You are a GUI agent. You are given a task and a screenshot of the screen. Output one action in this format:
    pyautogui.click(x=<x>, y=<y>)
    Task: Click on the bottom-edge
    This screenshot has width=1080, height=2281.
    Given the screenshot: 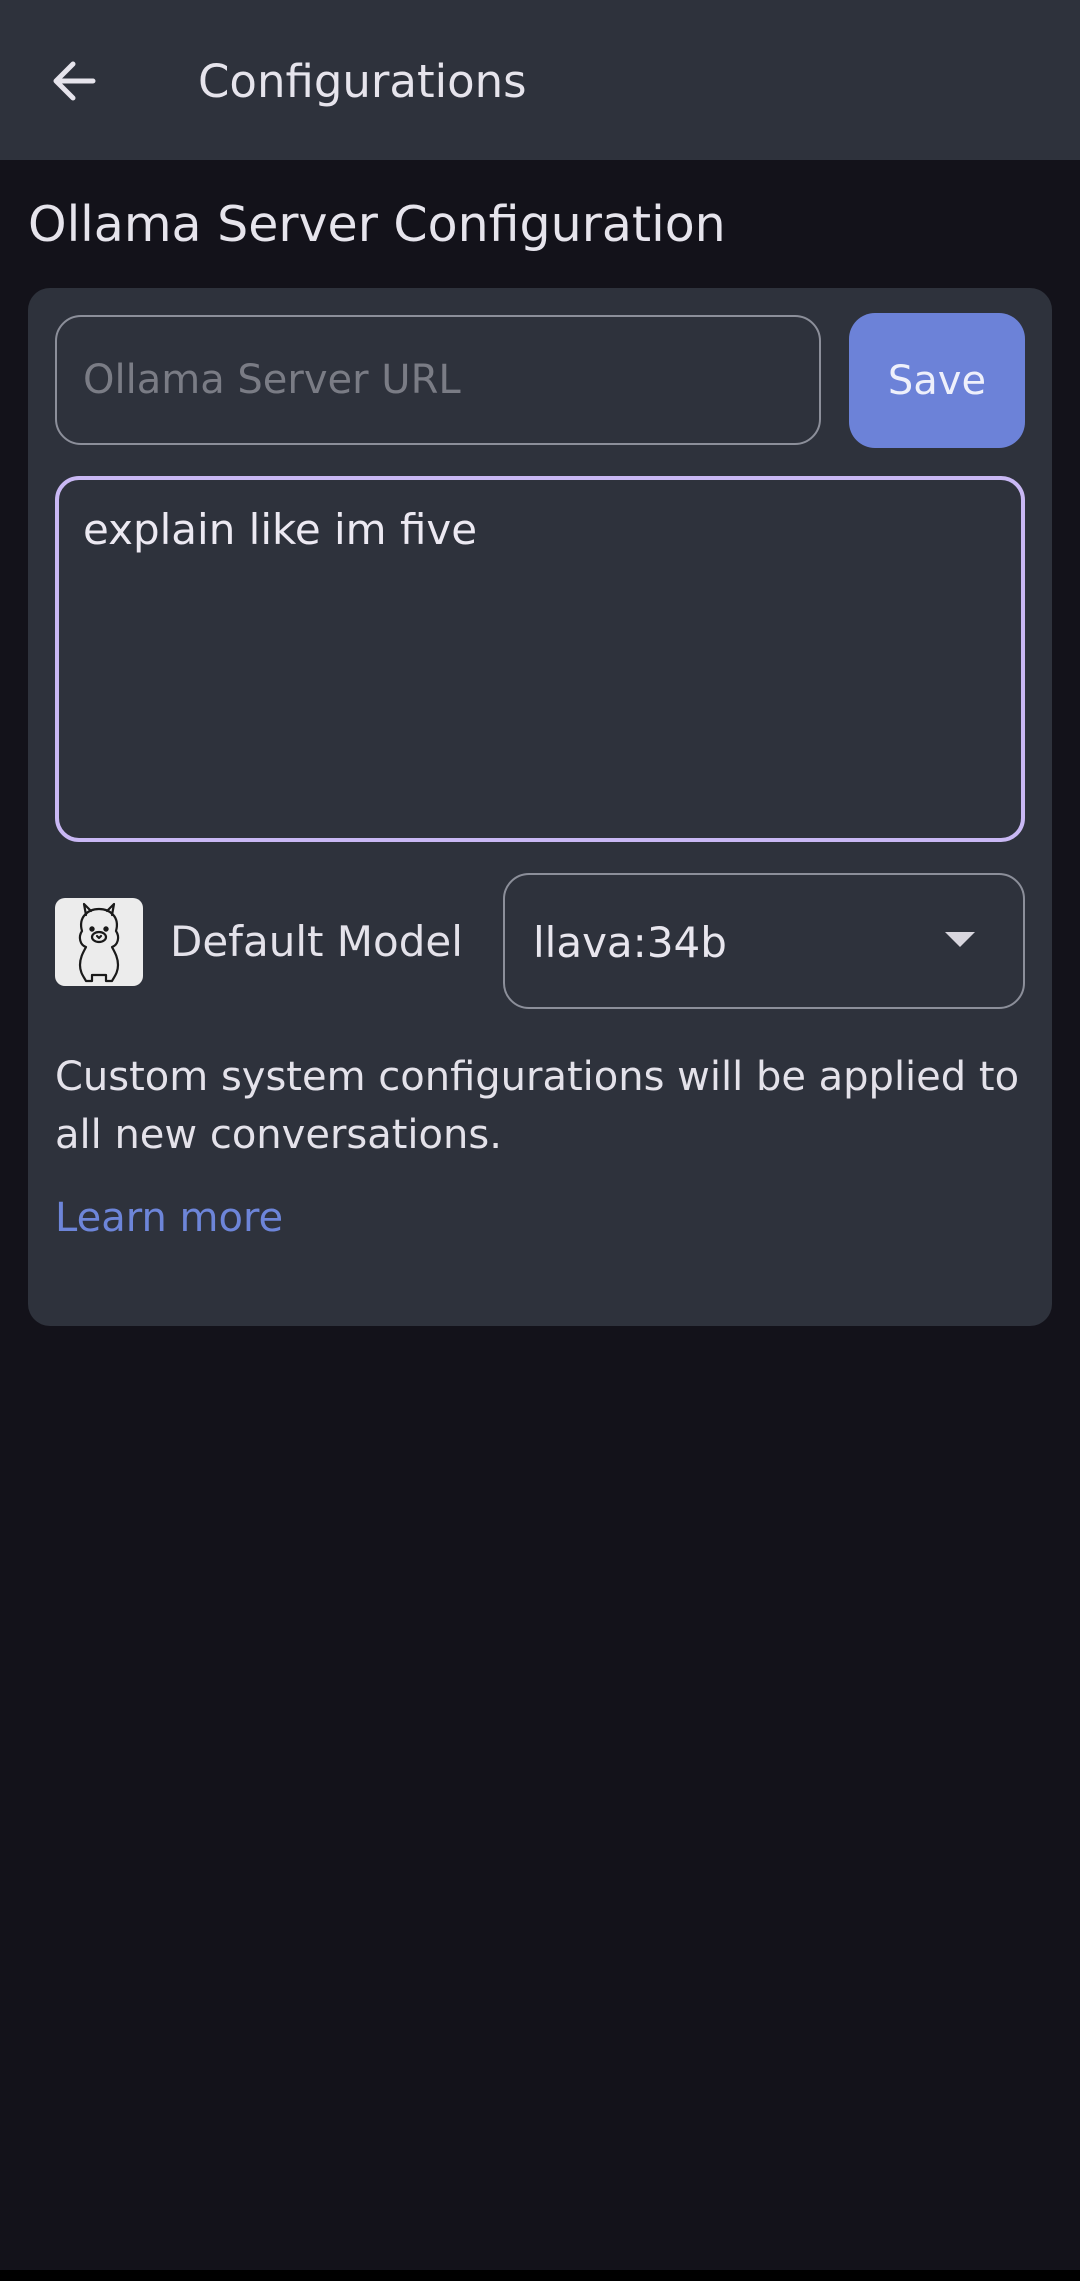 What is the action you would take?
    pyautogui.click(x=540, y=2275)
    